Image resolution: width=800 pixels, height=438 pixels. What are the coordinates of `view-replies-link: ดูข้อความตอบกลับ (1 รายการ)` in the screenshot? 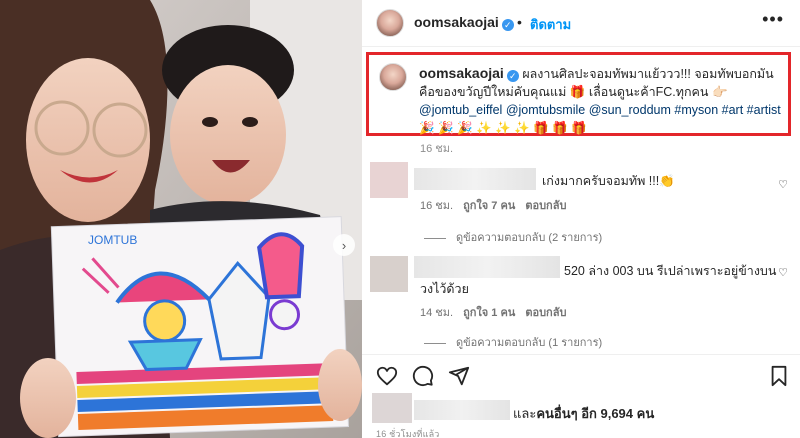 It's located at (513, 342).